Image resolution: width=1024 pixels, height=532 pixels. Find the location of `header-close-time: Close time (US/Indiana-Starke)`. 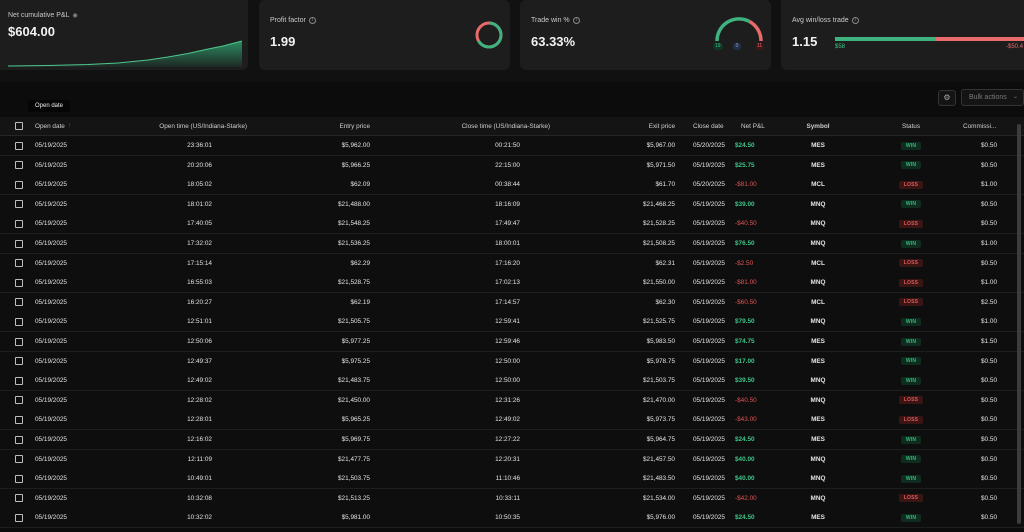

header-close-time: Close time (US/Indiana-Starke) is located at coordinates (502, 126).